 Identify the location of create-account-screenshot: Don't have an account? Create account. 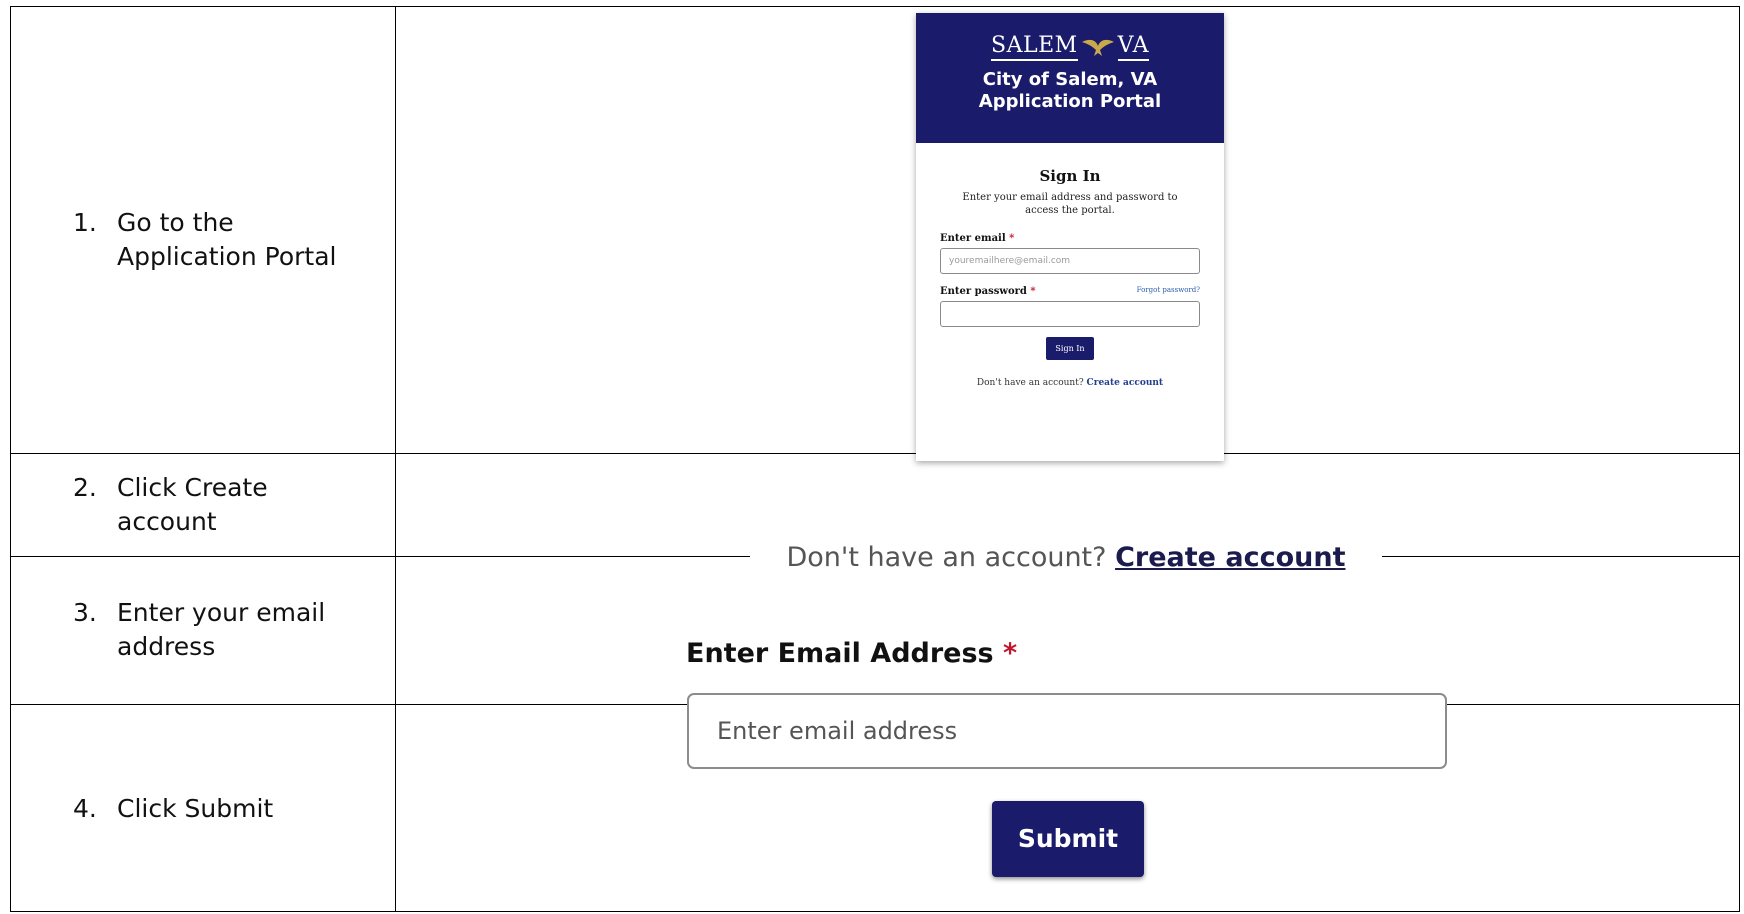
(1066, 557).